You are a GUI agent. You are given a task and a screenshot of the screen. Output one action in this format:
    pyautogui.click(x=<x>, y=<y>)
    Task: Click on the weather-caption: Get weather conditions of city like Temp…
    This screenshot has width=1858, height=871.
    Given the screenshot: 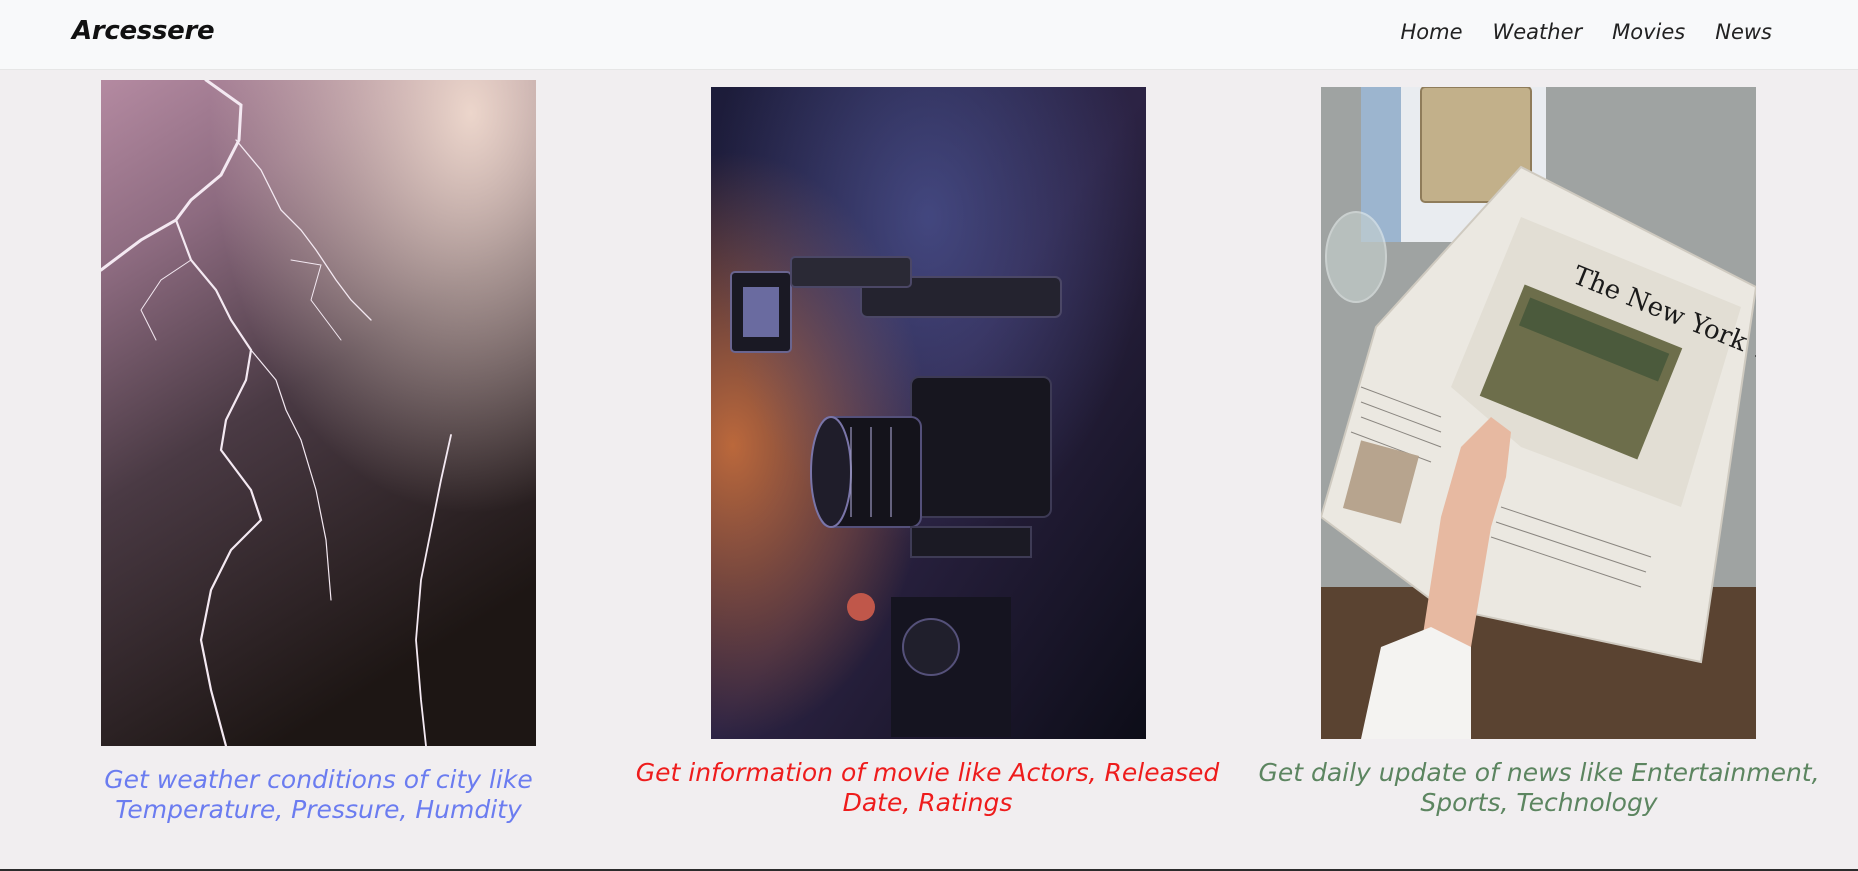 What is the action you would take?
    pyautogui.click(x=318, y=794)
    